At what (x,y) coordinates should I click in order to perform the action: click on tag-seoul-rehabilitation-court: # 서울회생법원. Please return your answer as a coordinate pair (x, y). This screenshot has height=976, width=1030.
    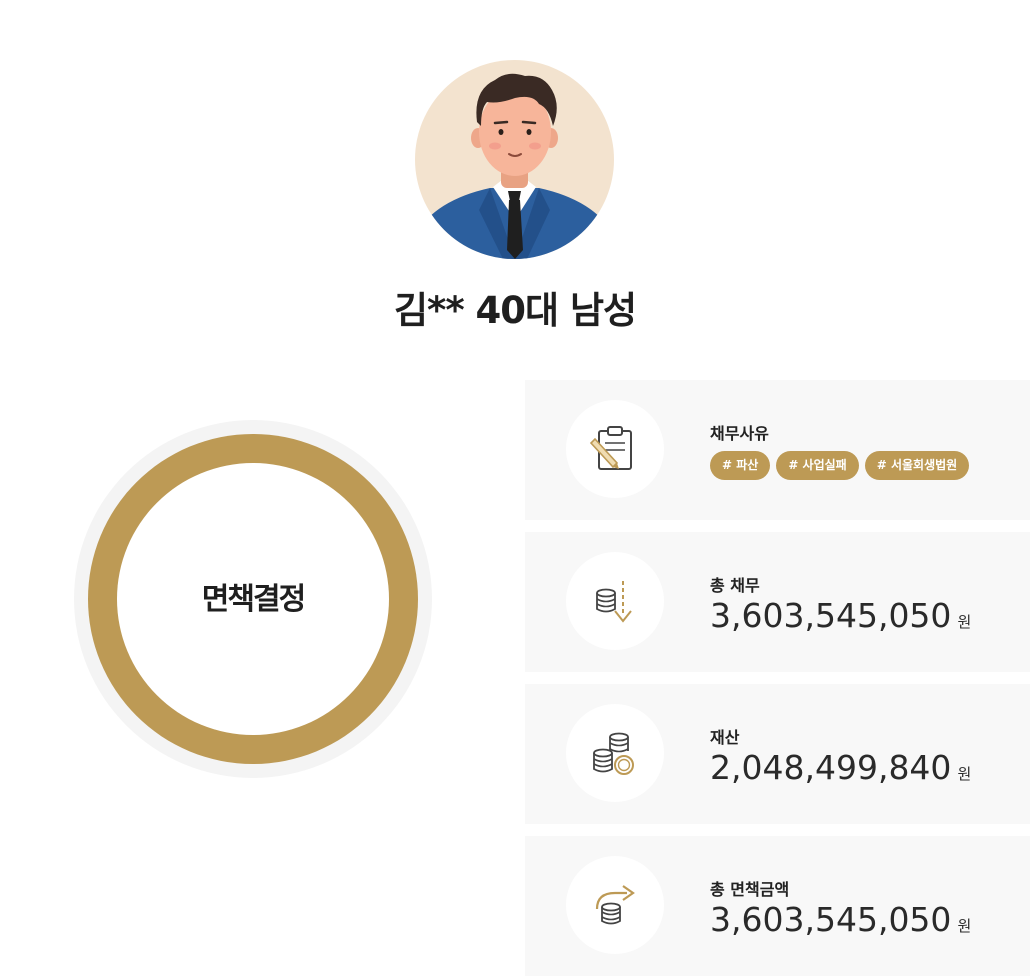
    Looking at the image, I should click on (917, 465).